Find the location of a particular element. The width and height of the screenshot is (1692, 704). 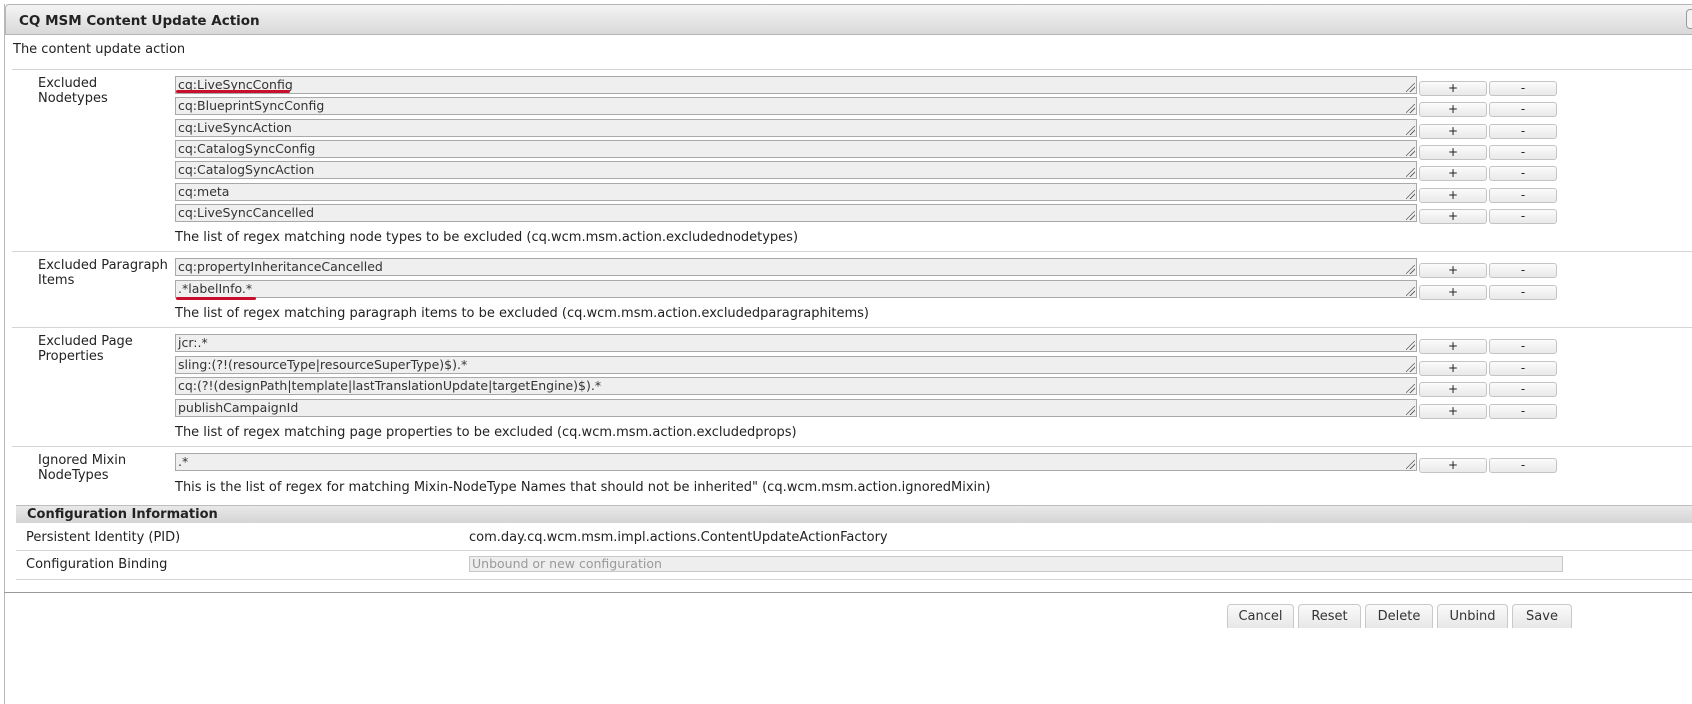

excluded-nodetype-field: cq:CatalogSyncConfig is located at coordinates (796, 149).